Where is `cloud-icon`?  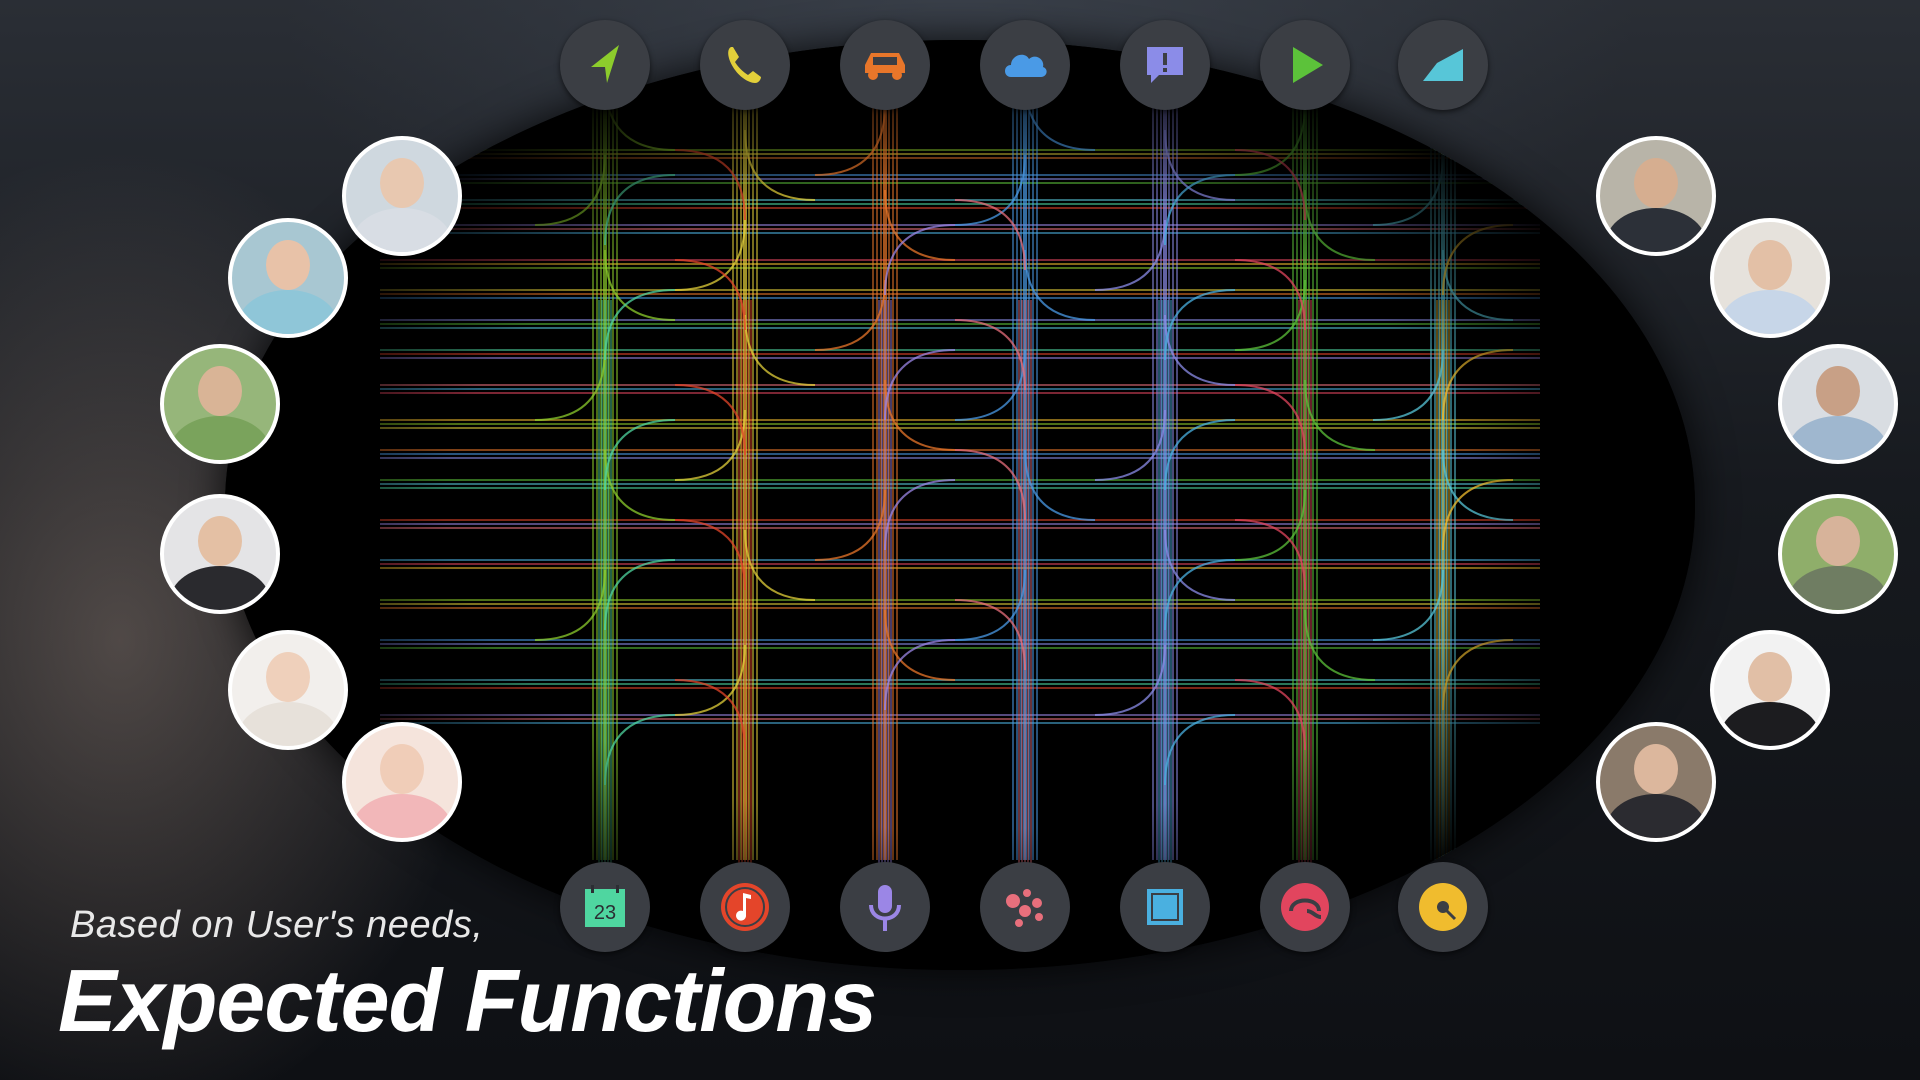 cloud-icon is located at coordinates (1025, 65).